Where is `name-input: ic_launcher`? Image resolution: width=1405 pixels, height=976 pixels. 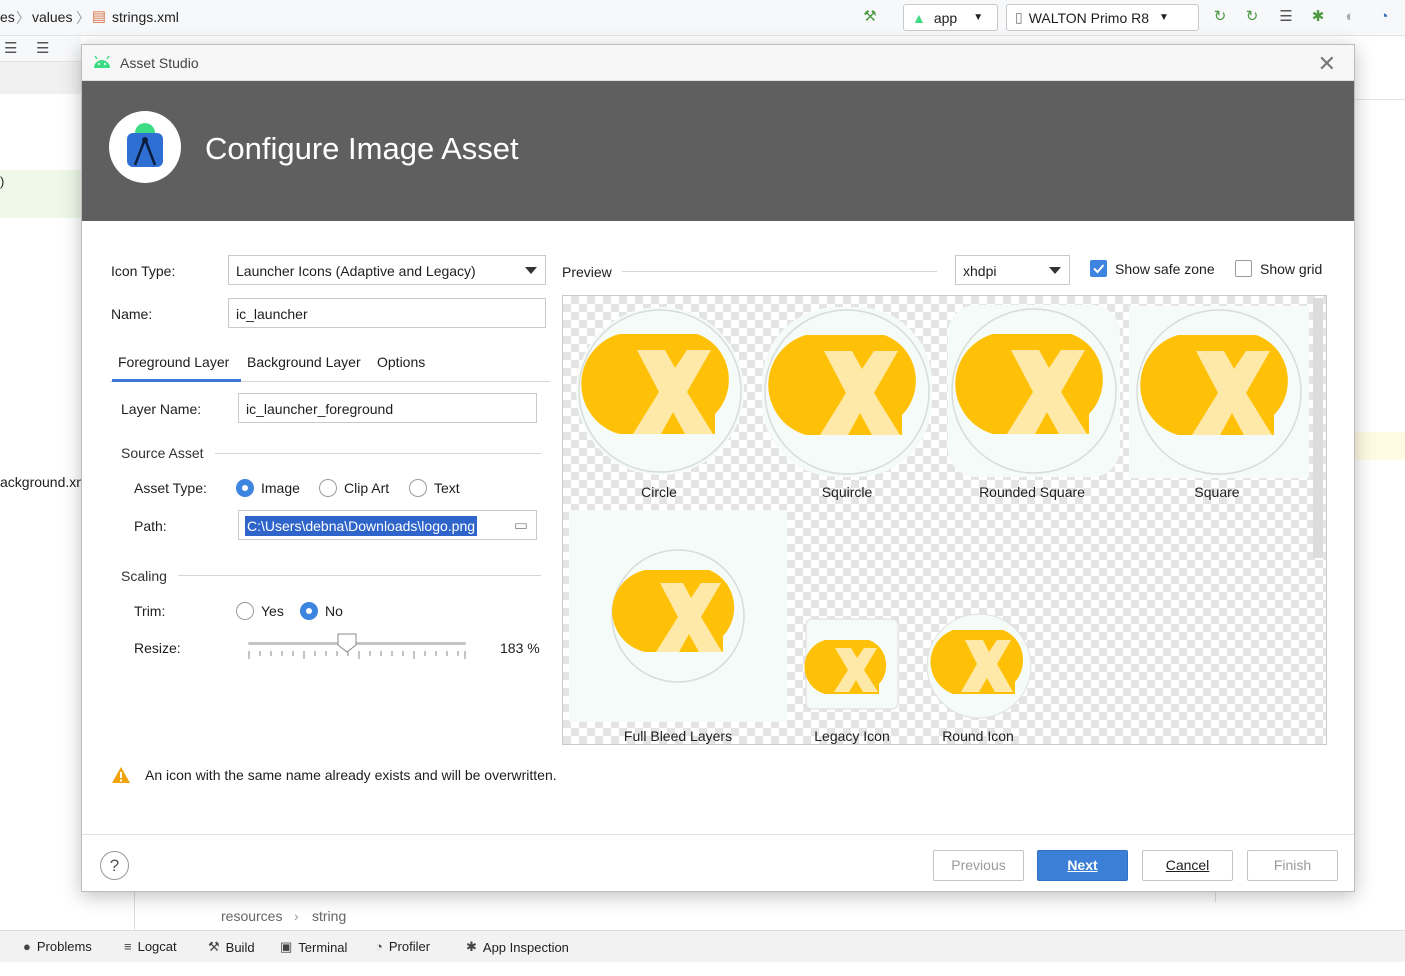 name-input: ic_launcher is located at coordinates (387, 313).